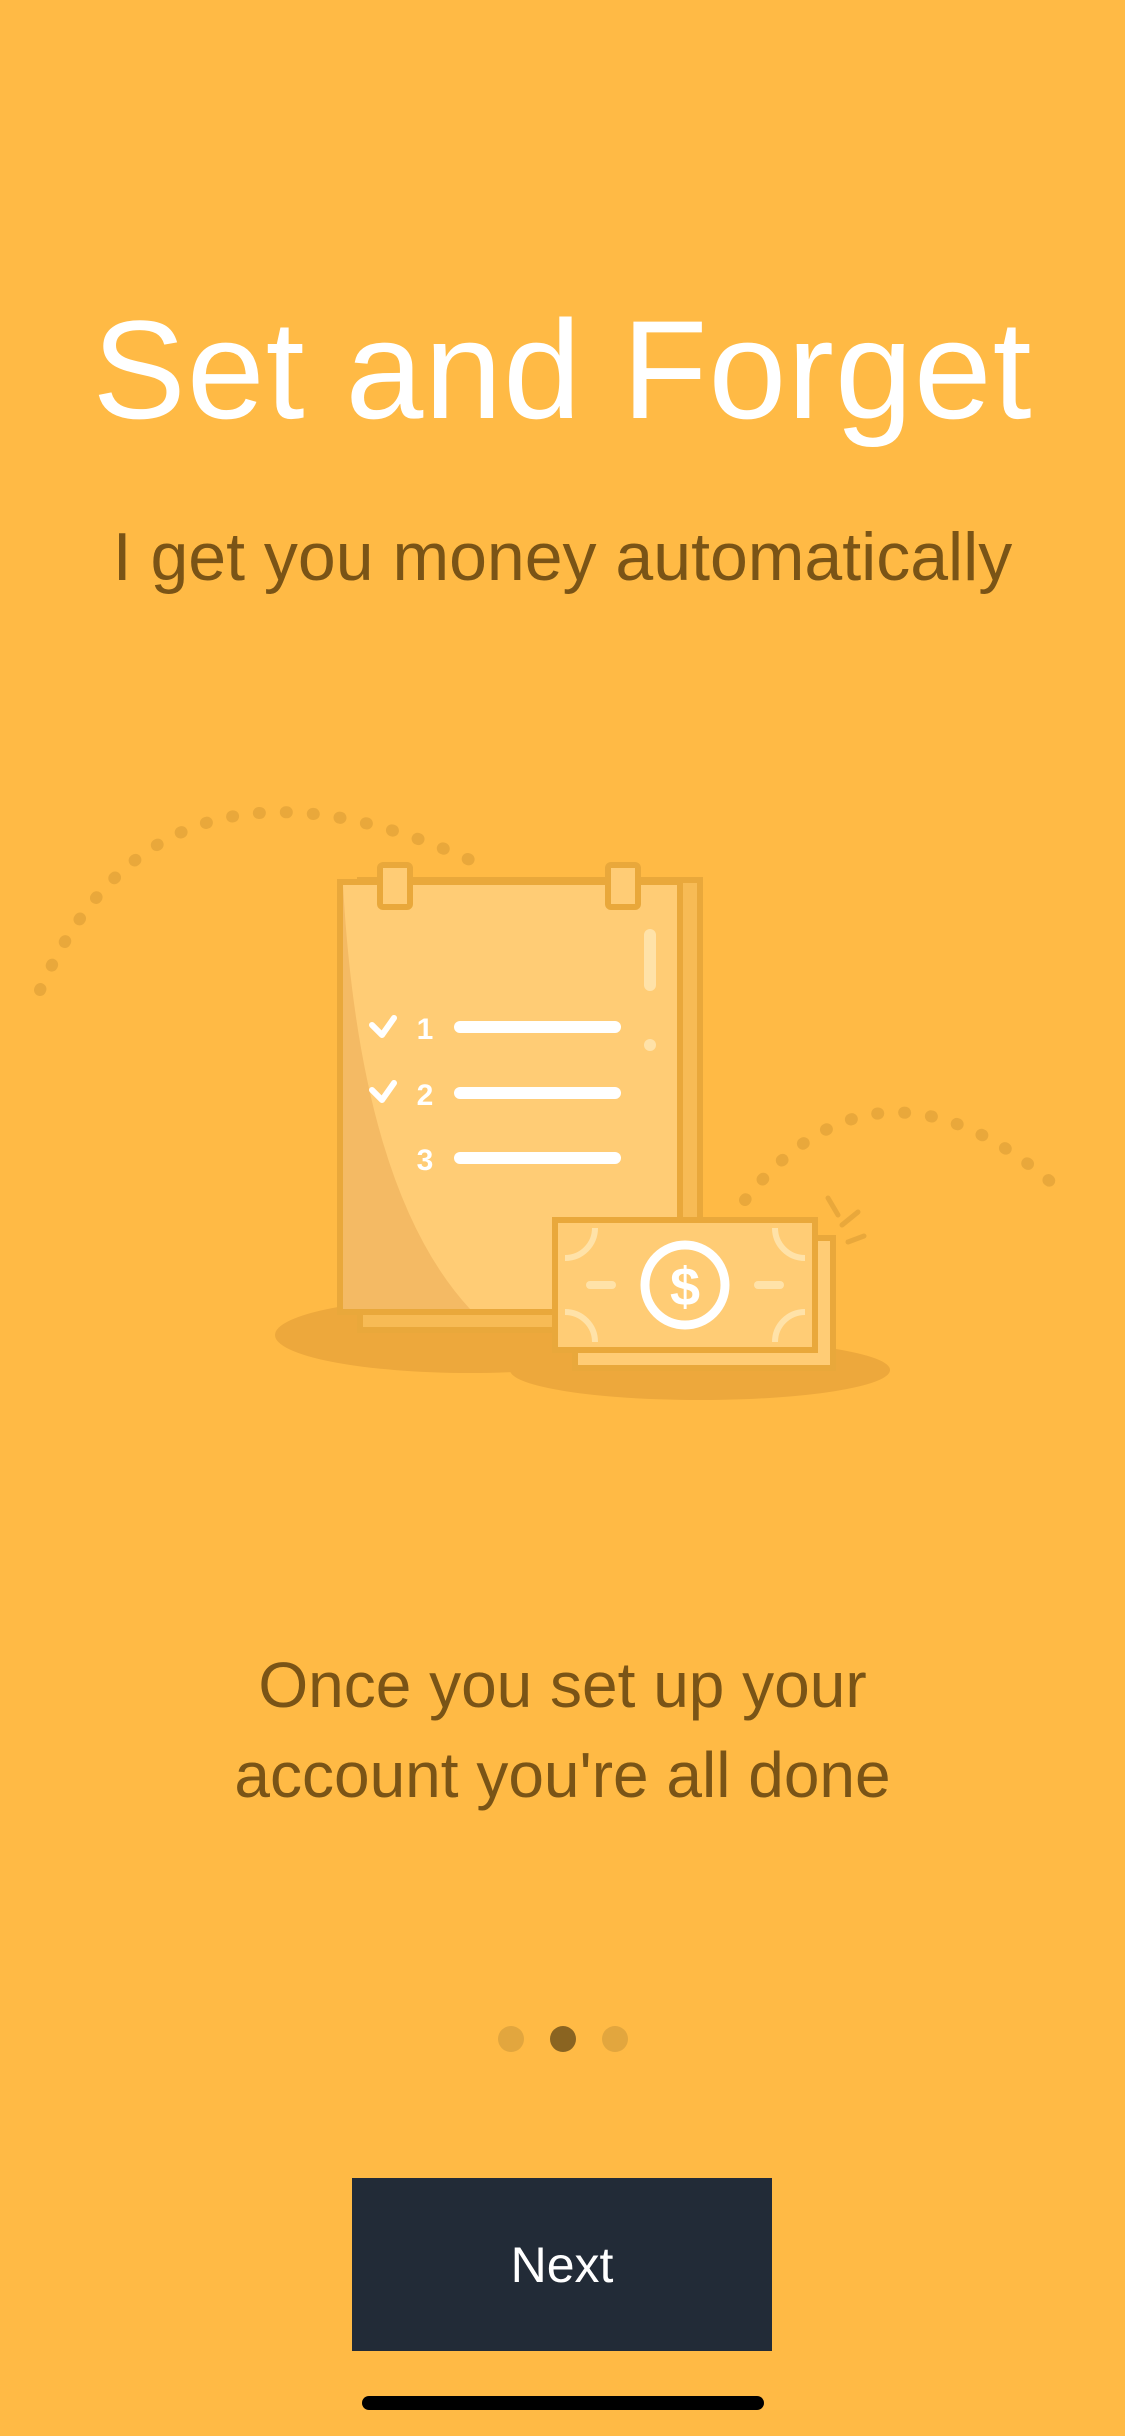 This screenshot has height=2436, width=1125. What do you see at coordinates (650, 1045) in the screenshot?
I see `clipboard-highlight-dot` at bounding box center [650, 1045].